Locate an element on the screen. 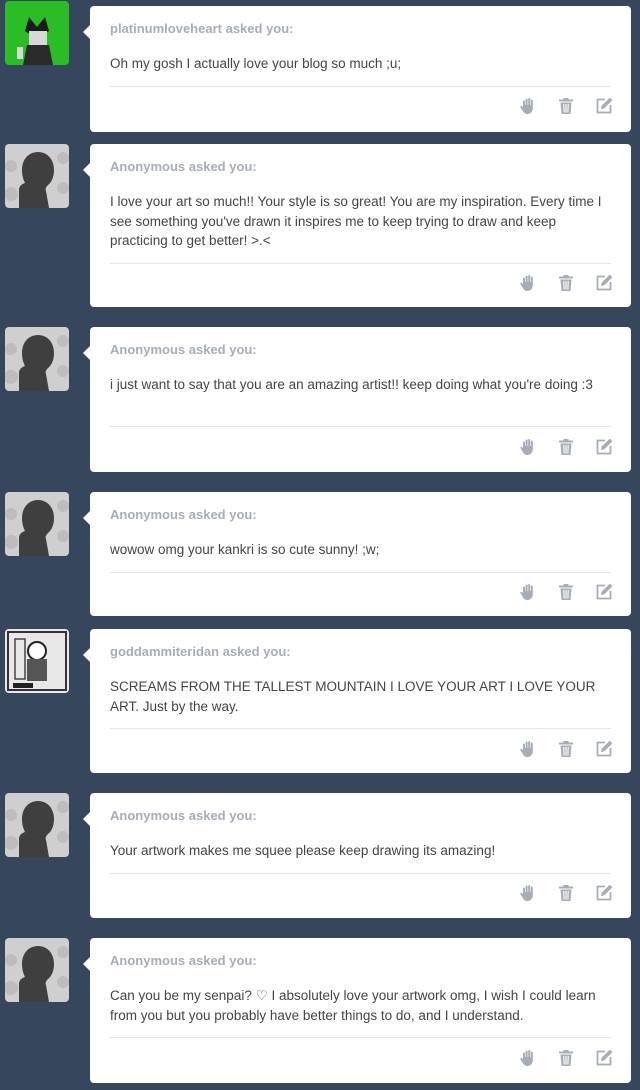 The width and height of the screenshot is (640, 1090). sketch-character-avatar is located at coordinates (37, 661).